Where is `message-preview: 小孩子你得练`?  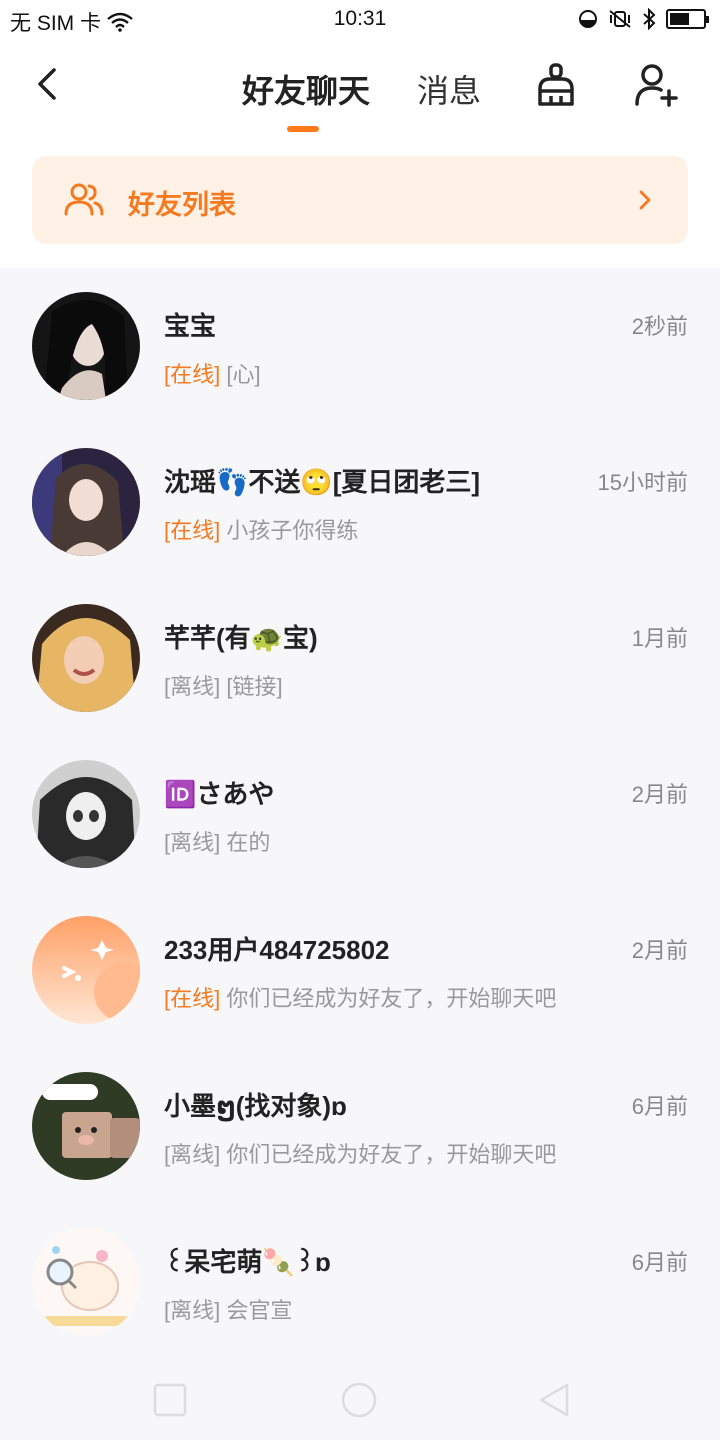
message-preview: 小孩子你得练 is located at coordinates (292, 530).